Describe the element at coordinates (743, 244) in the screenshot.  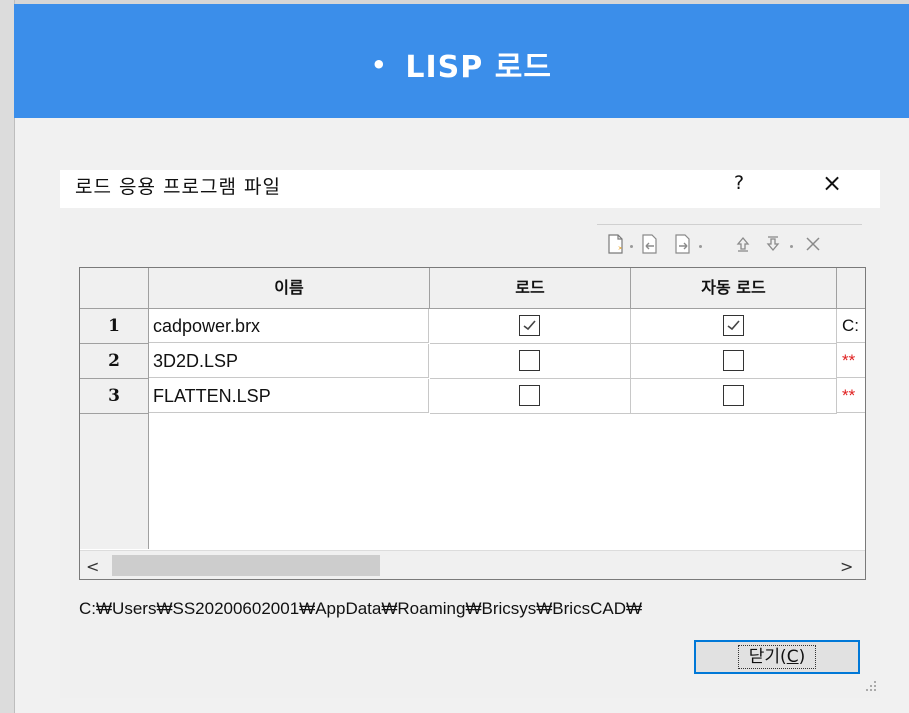
I see `move-up-icon` at that location.